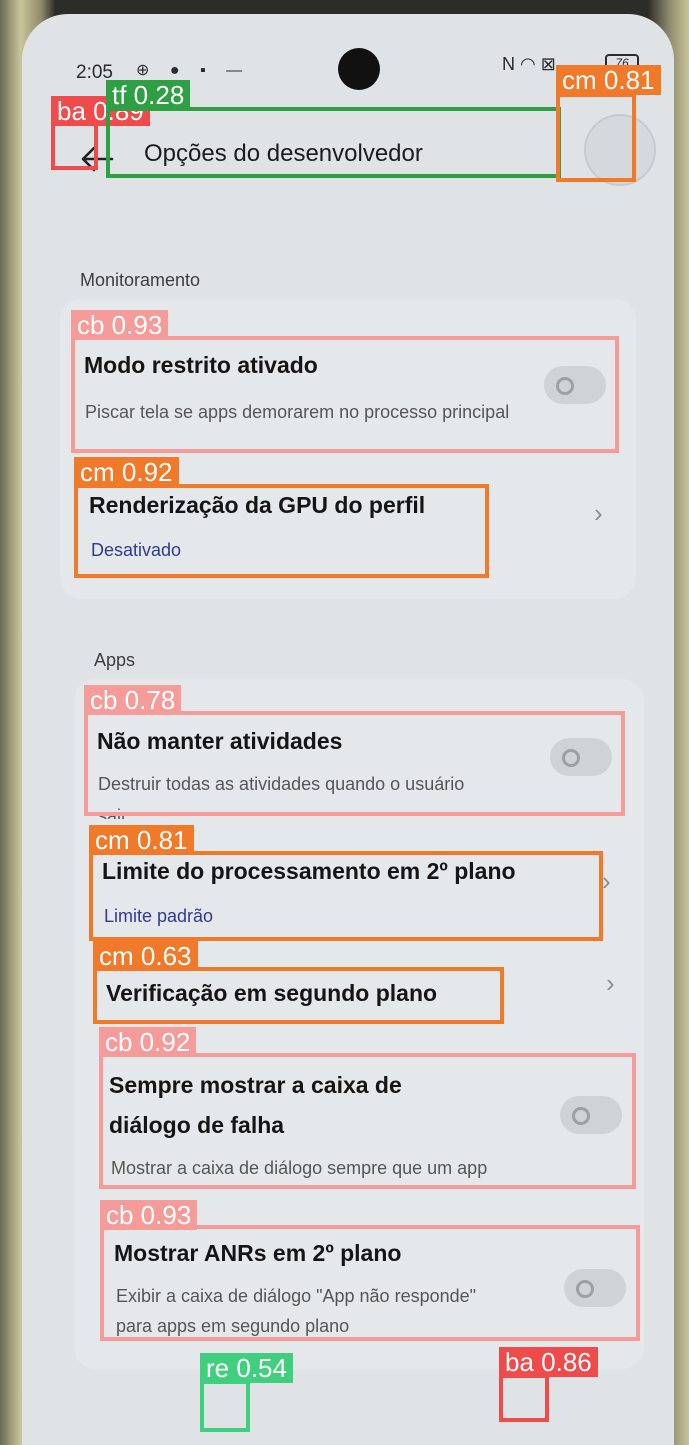  What do you see at coordinates (140, 280) in the screenshot?
I see `section-label-monitoramento: Monitoramento` at bounding box center [140, 280].